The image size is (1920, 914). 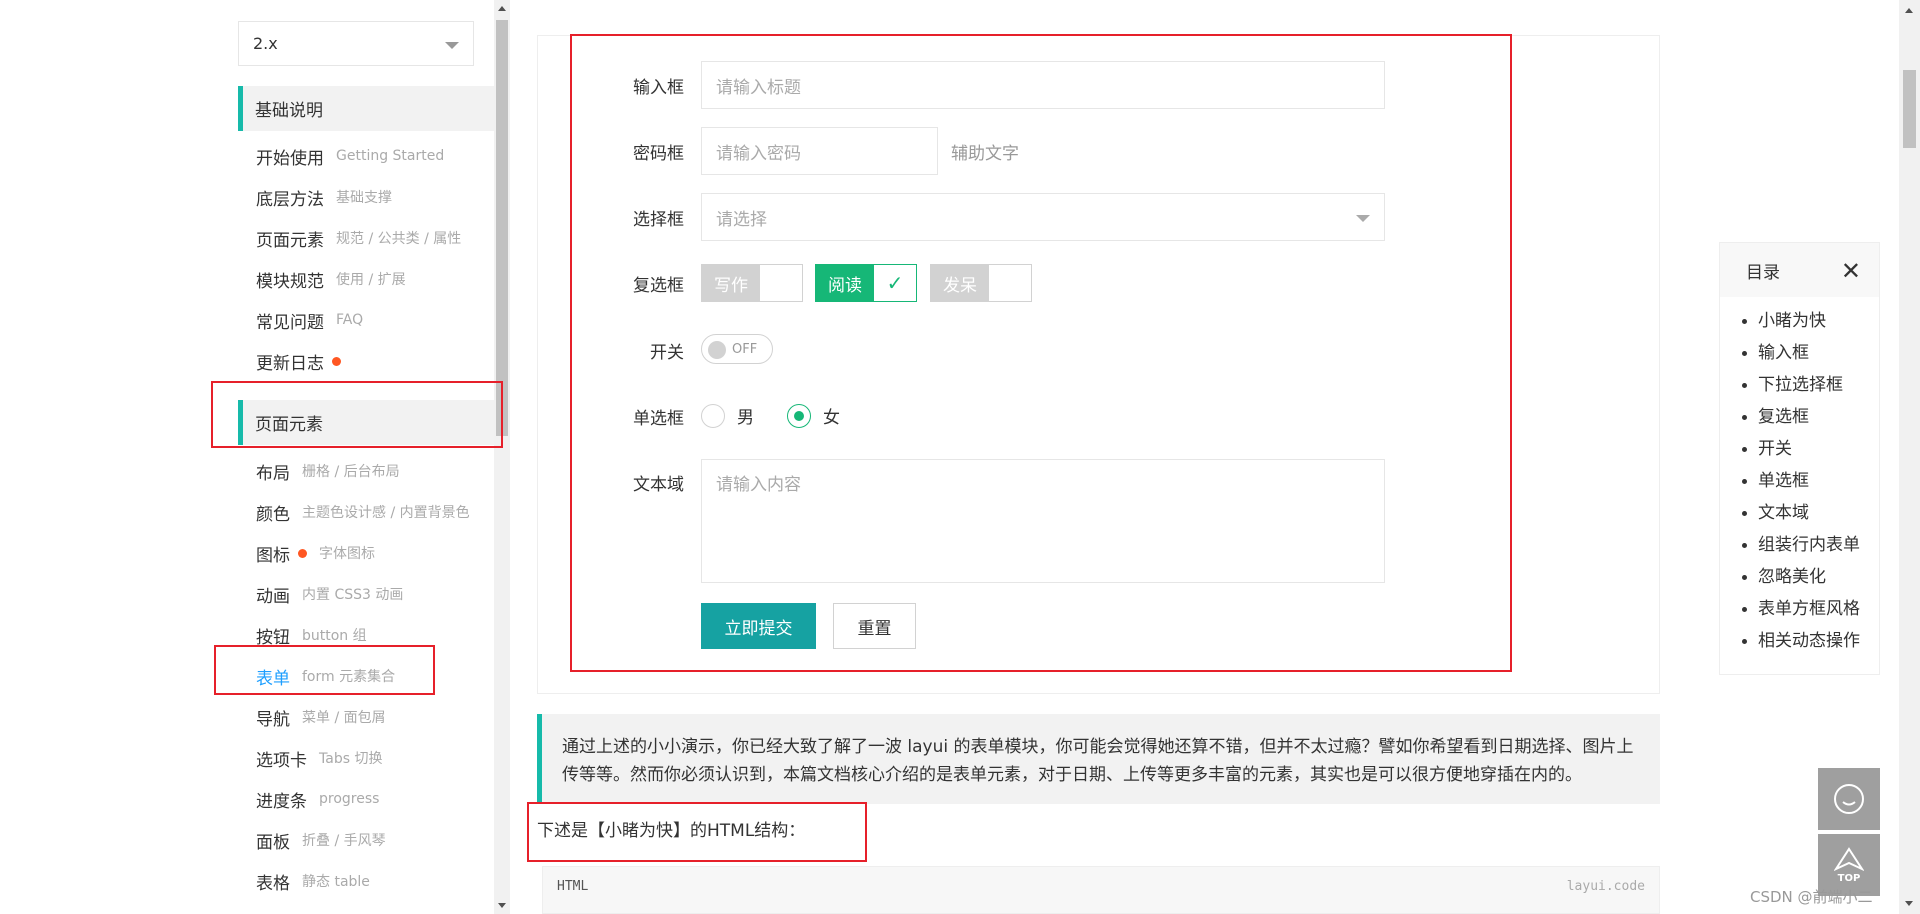 What do you see at coordinates (356, 43) in the screenshot?
I see `version-select: 2.x` at bounding box center [356, 43].